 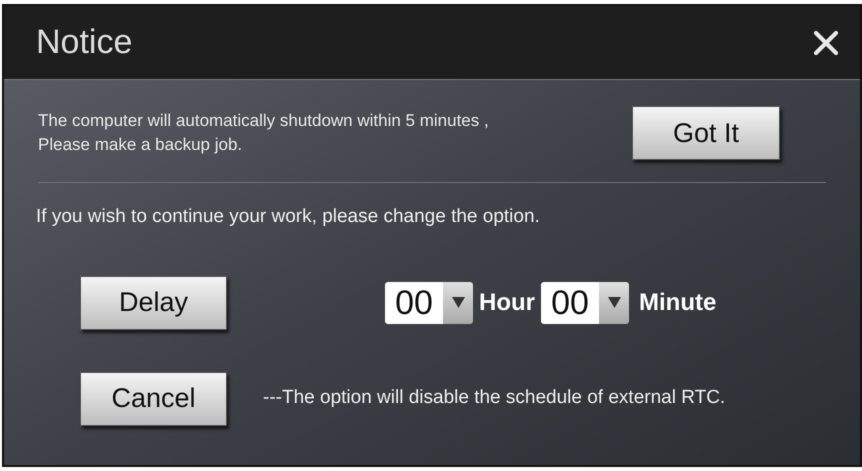 What do you see at coordinates (288, 217) in the screenshot?
I see `instruction-text: If you wish to continue your work, please change the option.` at bounding box center [288, 217].